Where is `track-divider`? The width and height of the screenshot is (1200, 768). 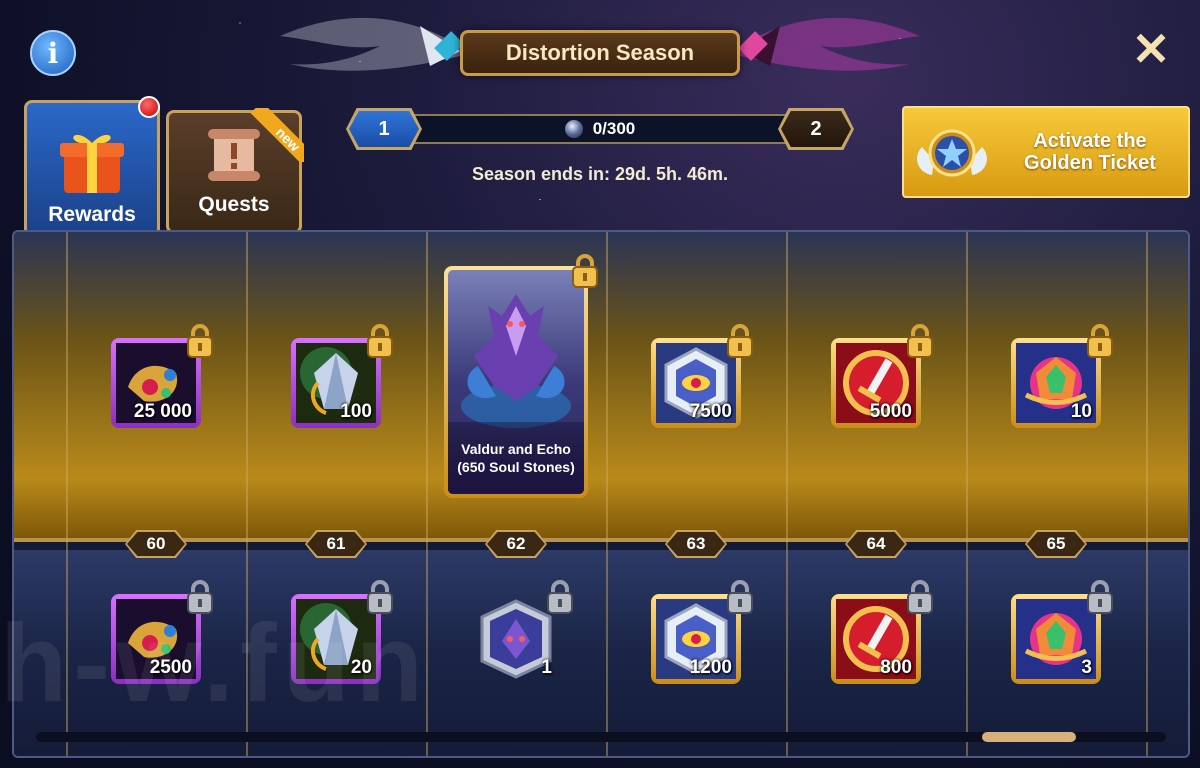 track-divider is located at coordinates (601, 540).